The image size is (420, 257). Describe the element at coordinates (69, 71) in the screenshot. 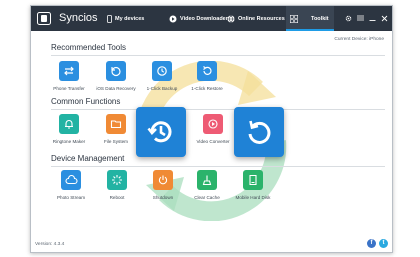

I see `transfer-arrows-icon` at that location.